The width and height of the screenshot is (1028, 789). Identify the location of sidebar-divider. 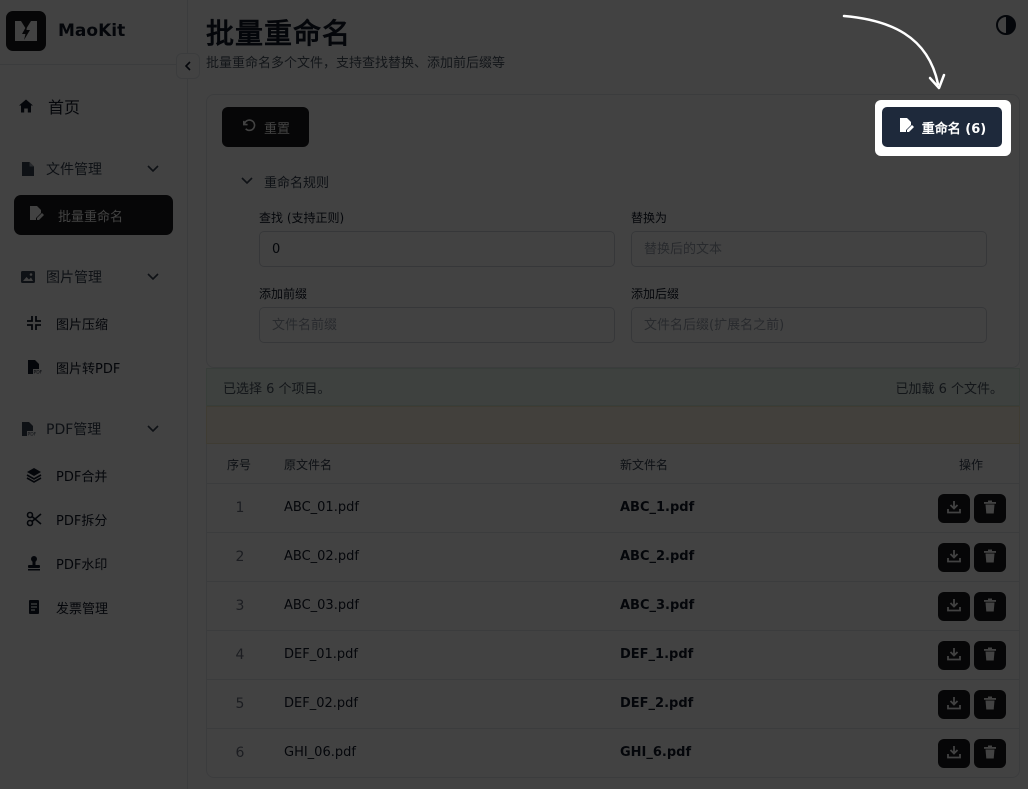
(93, 64).